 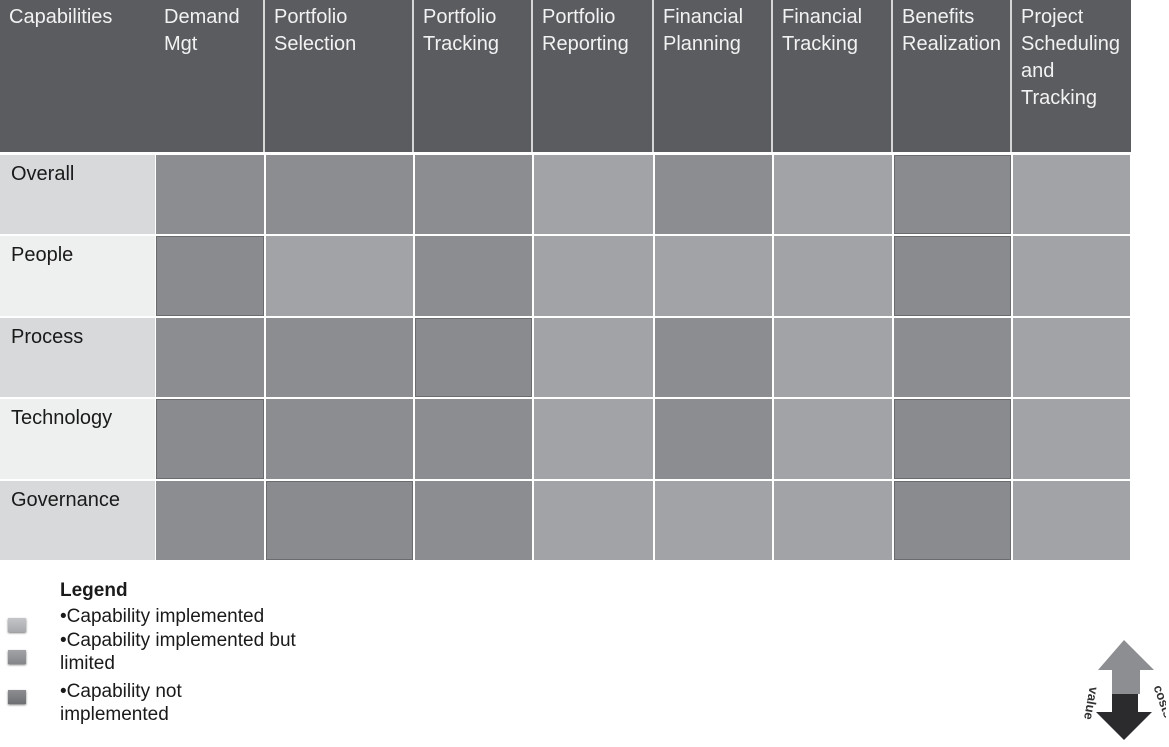 I want to click on row-label: Overall, so click(x=77, y=194).